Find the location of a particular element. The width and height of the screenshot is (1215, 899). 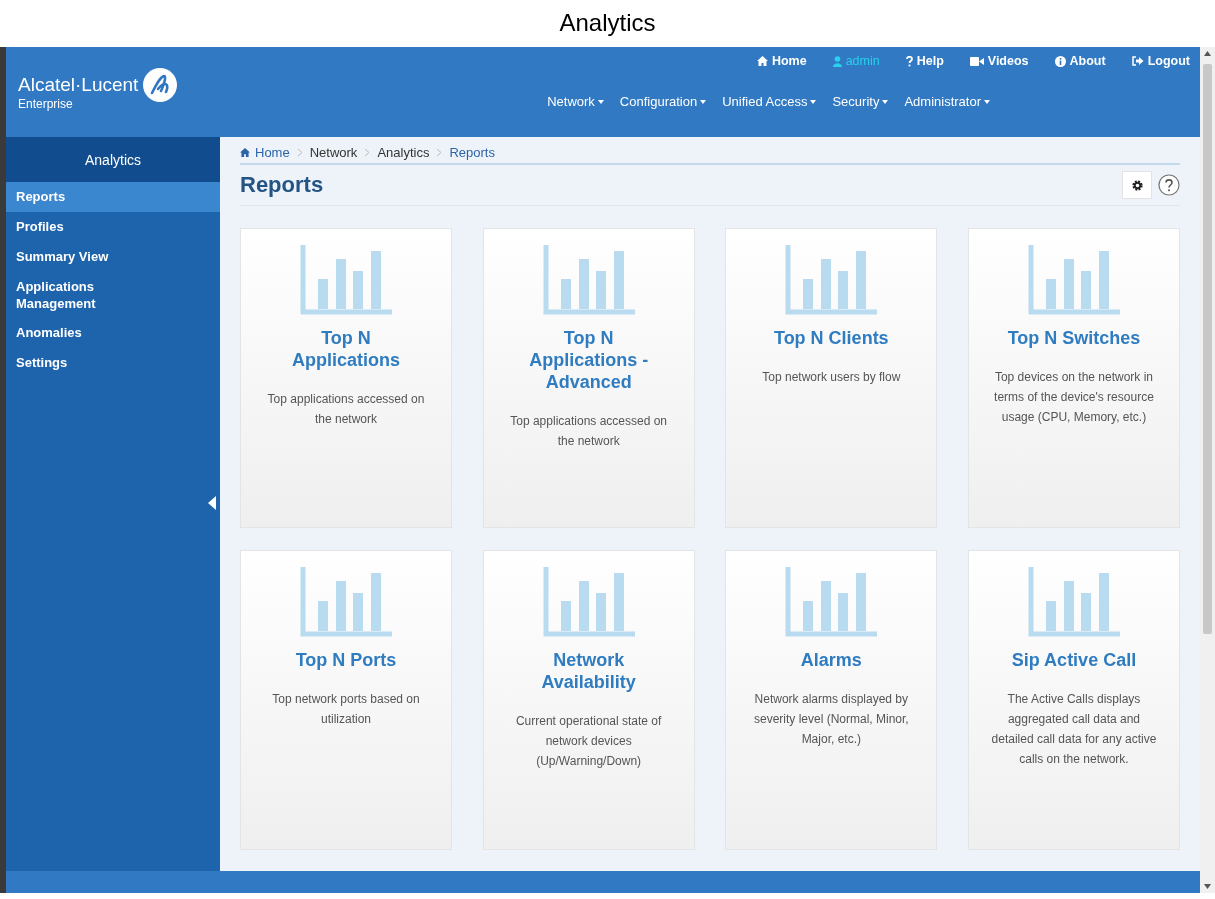

breadcrumb-link: Home is located at coordinates (265, 152).